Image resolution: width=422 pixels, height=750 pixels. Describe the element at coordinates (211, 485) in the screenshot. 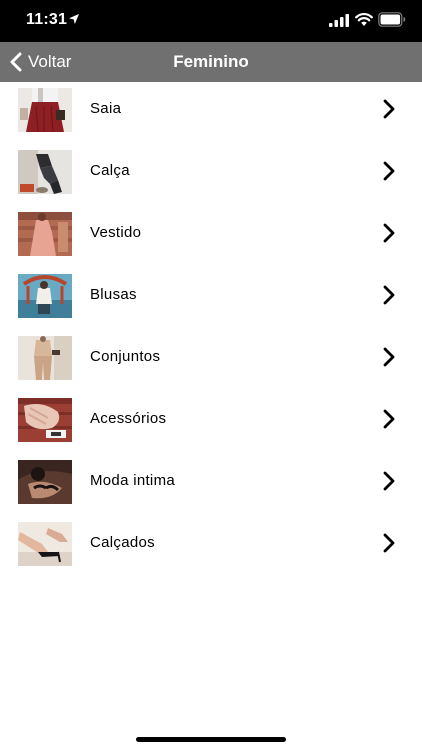

I see `category-item-moda-intima: Moda intima` at that location.